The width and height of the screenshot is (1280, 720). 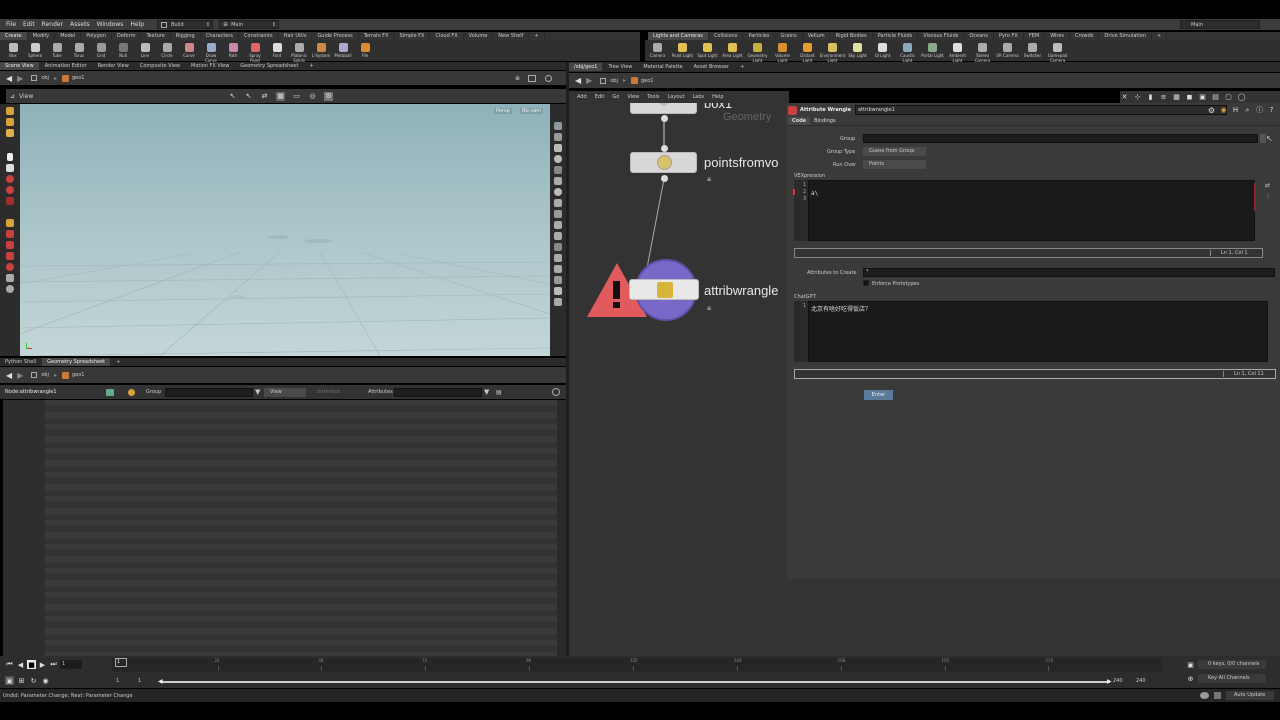 What do you see at coordinates (9, 78) in the screenshot?
I see `back-arrow-icon: ◀` at bounding box center [9, 78].